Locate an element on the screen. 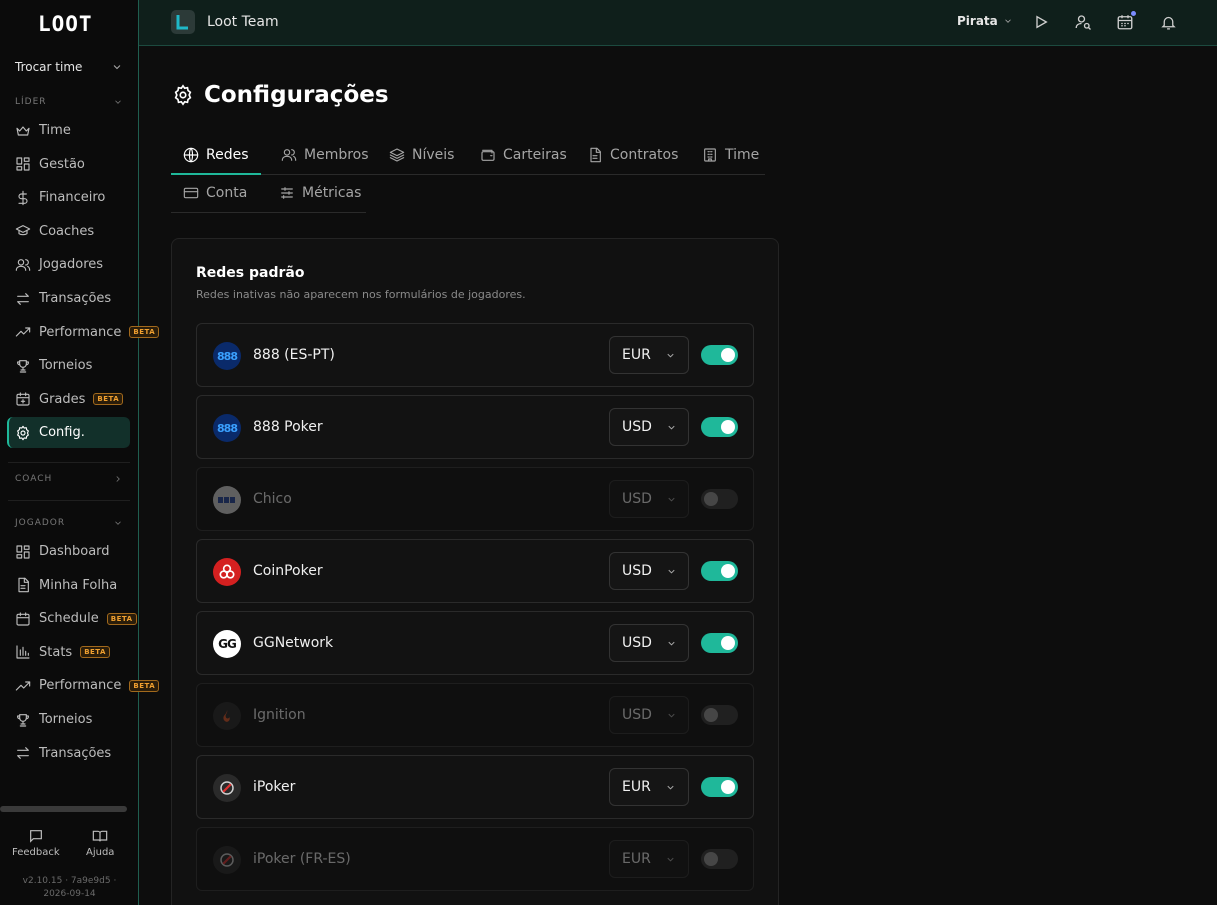 The height and width of the screenshot is (905, 1217). grid-icon is located at coordinates (23, 164).